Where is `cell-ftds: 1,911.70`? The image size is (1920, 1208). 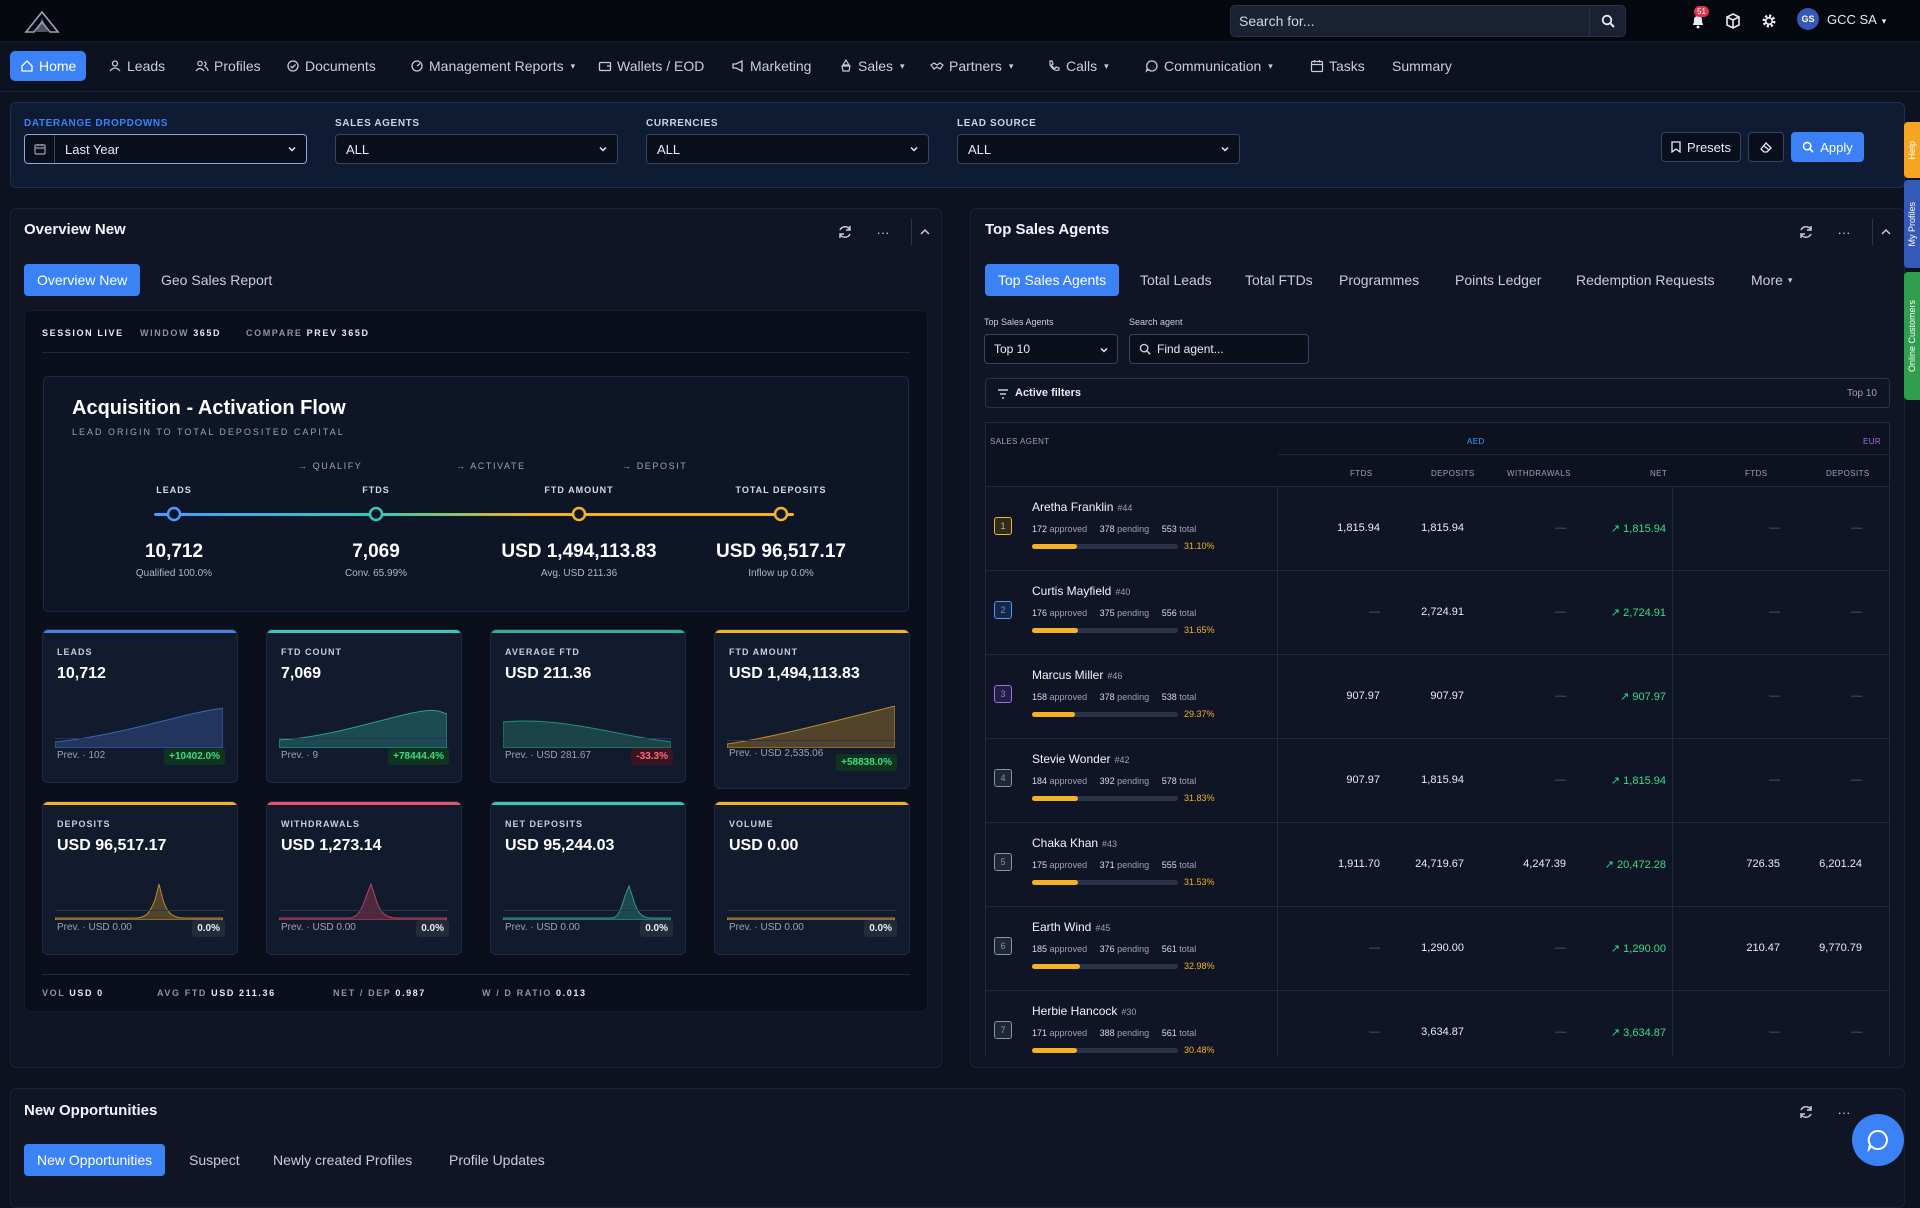
cell-ftds: 1,911.70 is located at coordinates (1358, 864).